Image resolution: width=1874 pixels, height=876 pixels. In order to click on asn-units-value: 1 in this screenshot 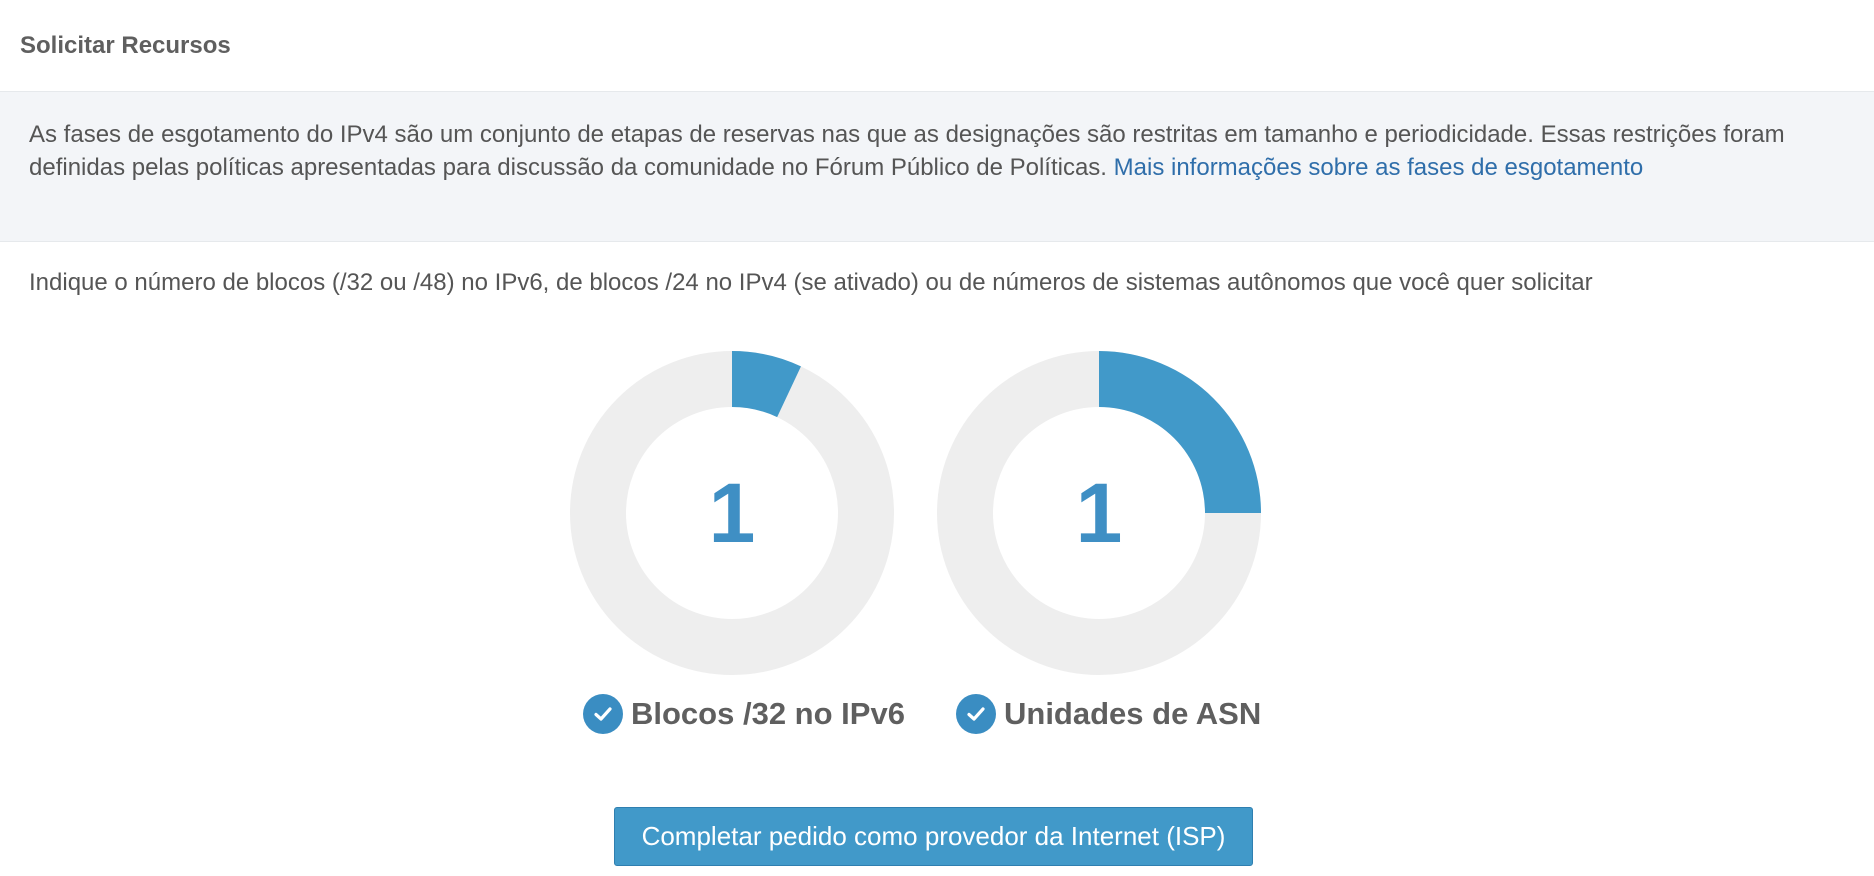, I will do `click(1099, 512)`.